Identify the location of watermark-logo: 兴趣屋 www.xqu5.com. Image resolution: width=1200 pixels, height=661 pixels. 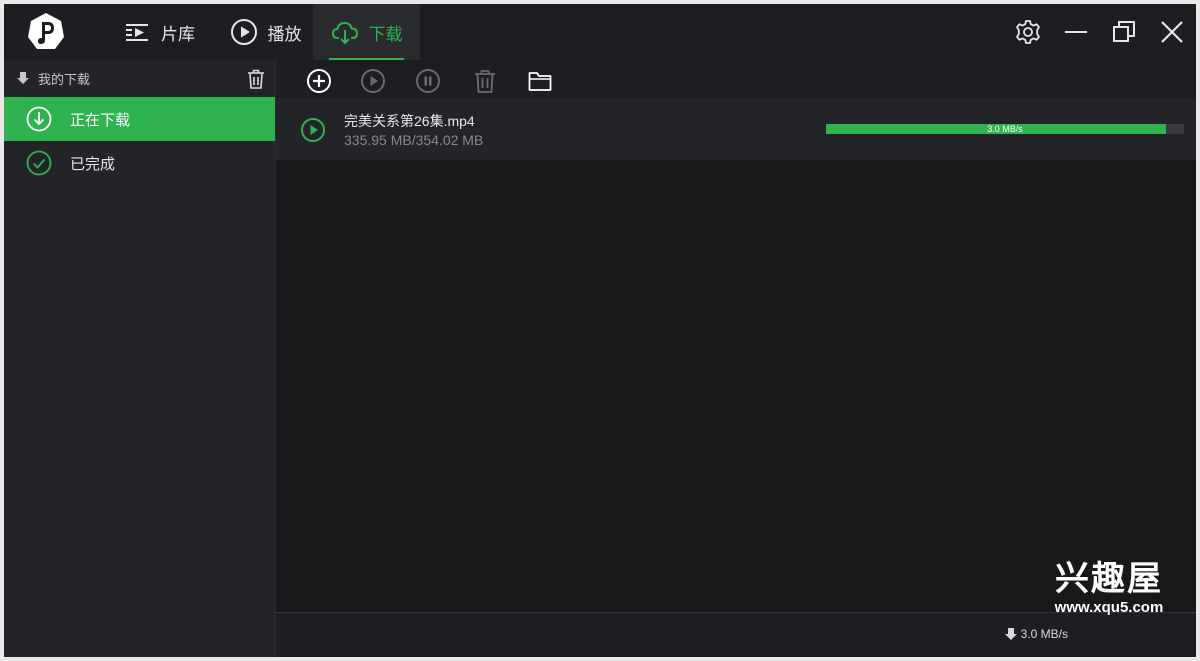
(1109, 594).